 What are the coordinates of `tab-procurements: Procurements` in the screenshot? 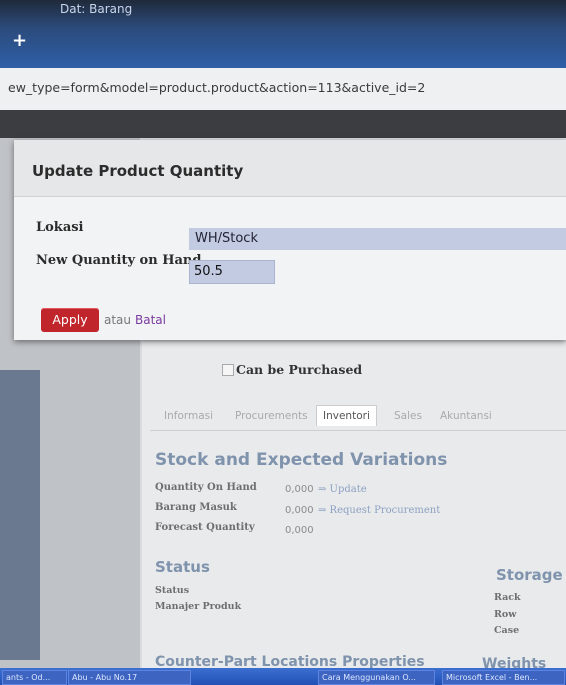 It's located at (271, 416).